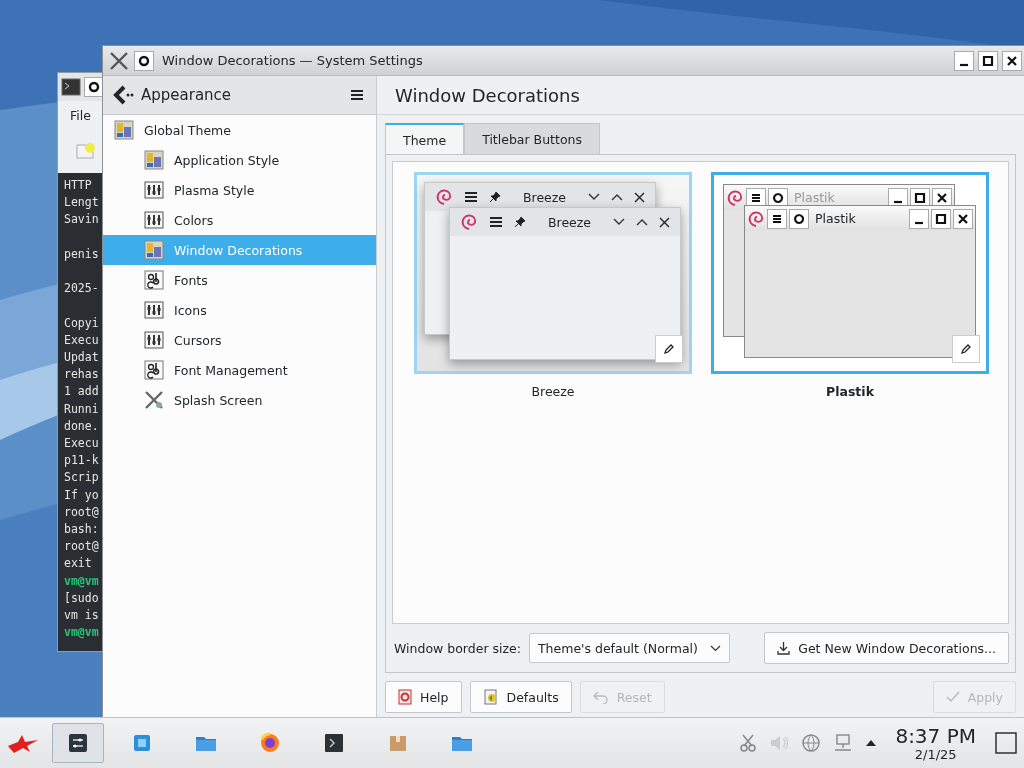 The height and width of the screenshot is (768, 1024). Describe the element at coordinates (239, 280) in the screenshot. I see `sidebar-item: Fonts` at that location.